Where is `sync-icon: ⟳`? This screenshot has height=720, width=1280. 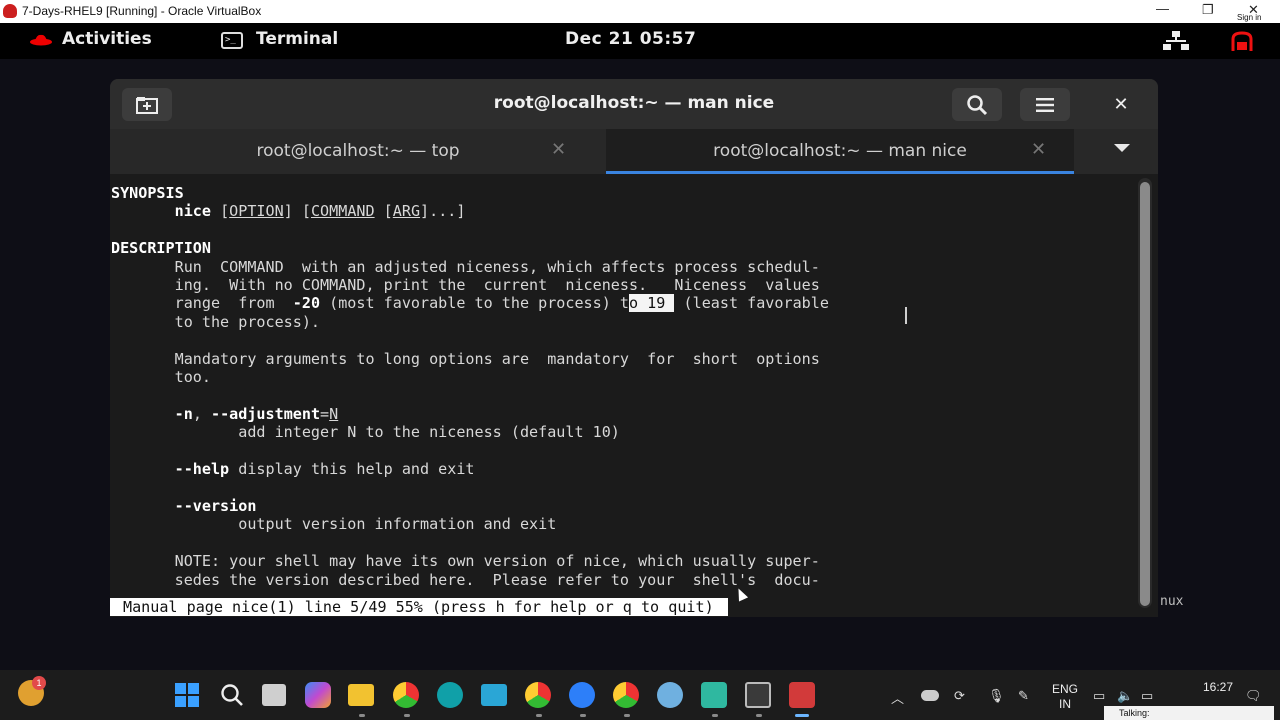 sync-icon: ⟳ is located at coordinates (959, 696).